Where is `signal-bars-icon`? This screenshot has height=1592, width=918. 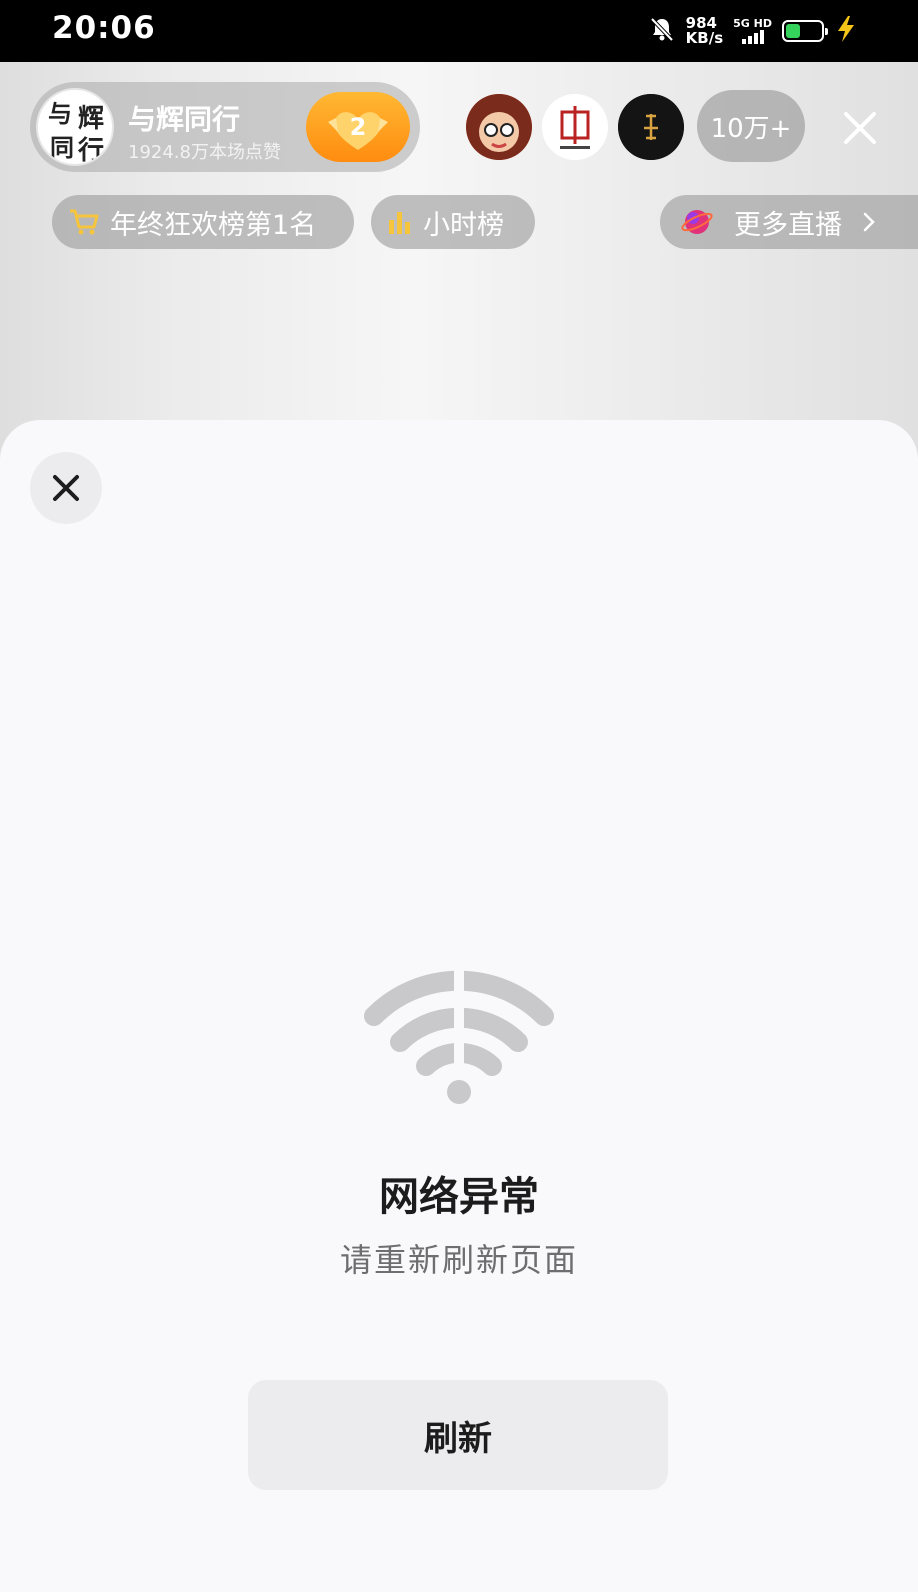 signal-bars-icon is located at coordinates (752, 37).